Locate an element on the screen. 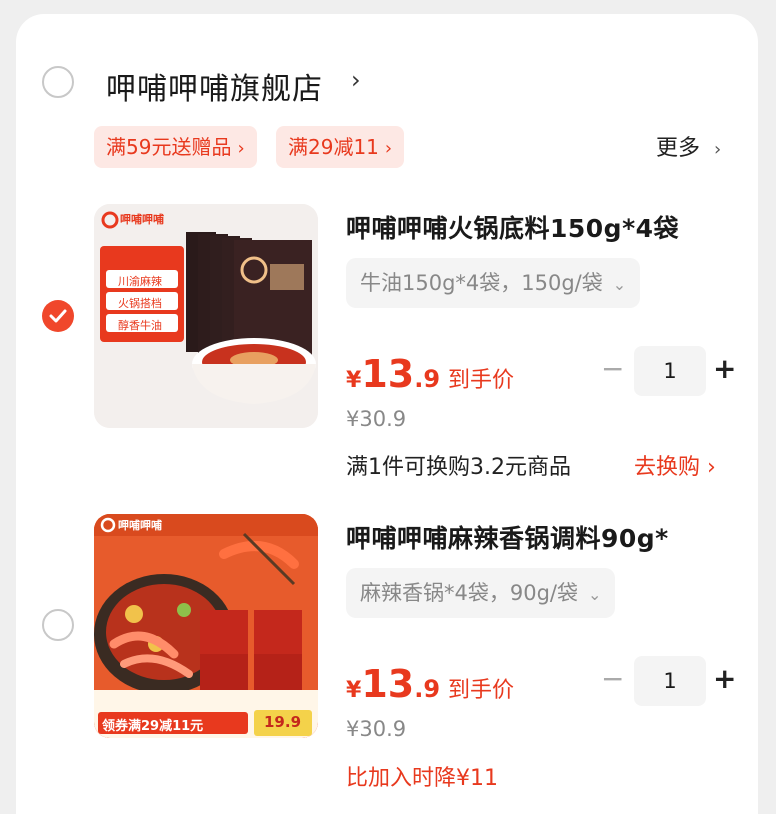 Image resolution: width=776 pixels, height=814 pixels. spicy-pot-product-image is located at coordinates (206, 626).